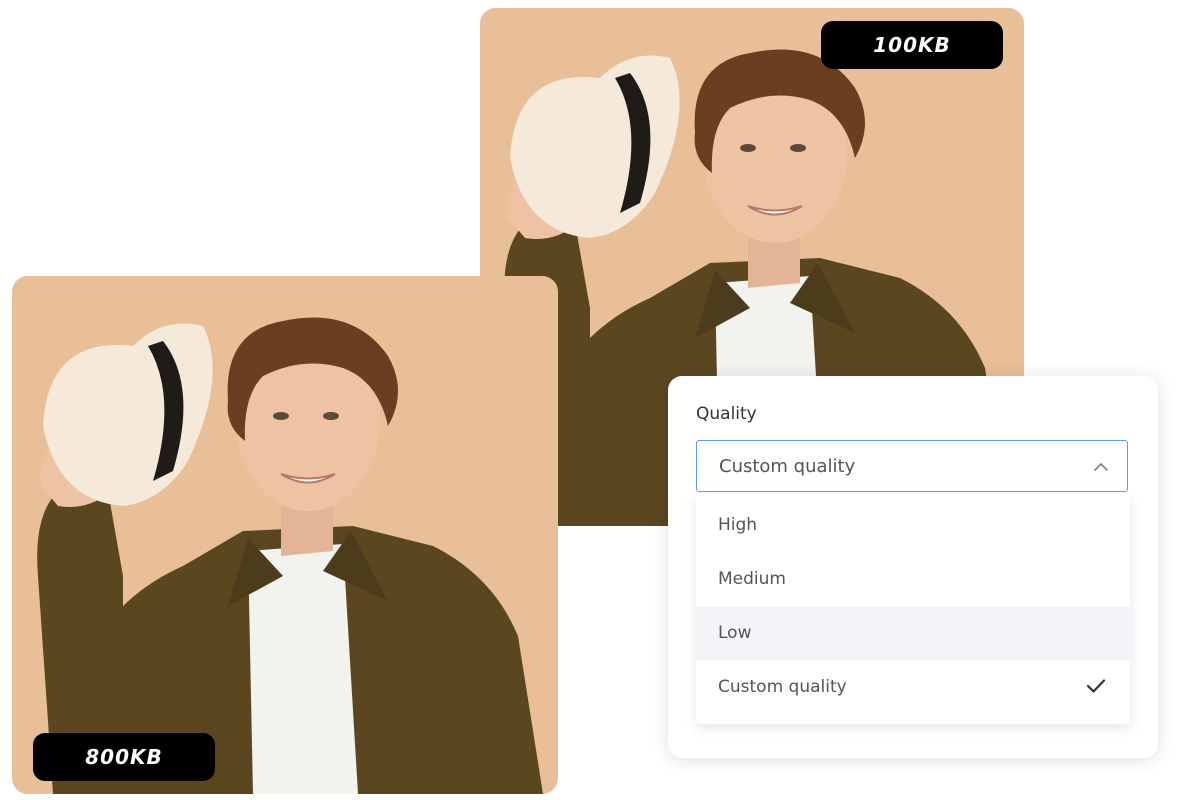 This screenshot has height=800, width=1200. Describe the element at coordinates (913, 687) in the screenshot. I see `quality-option-custom: Custom quality` at that location.